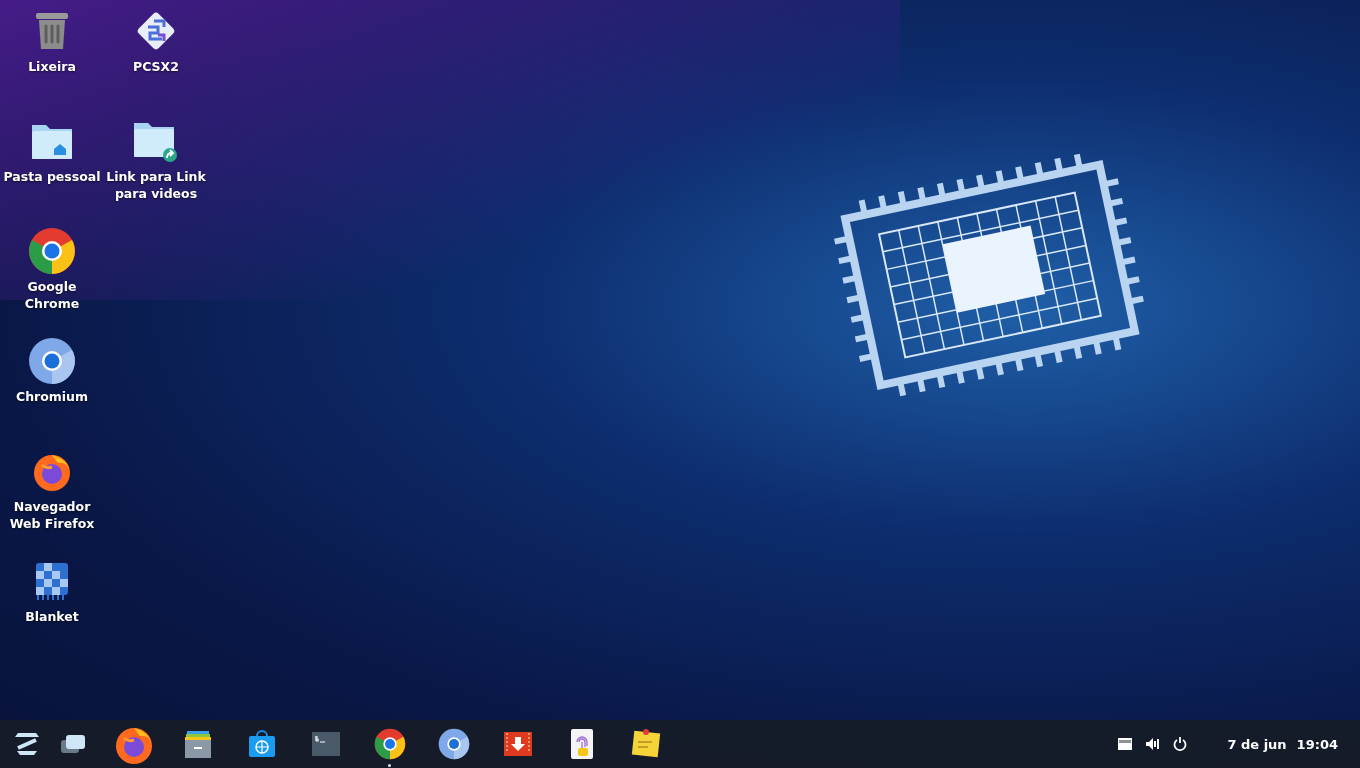 The height and width of the screenshot is (768, 1360). I want to click on file-cabinet-icon, so click(198, 744).